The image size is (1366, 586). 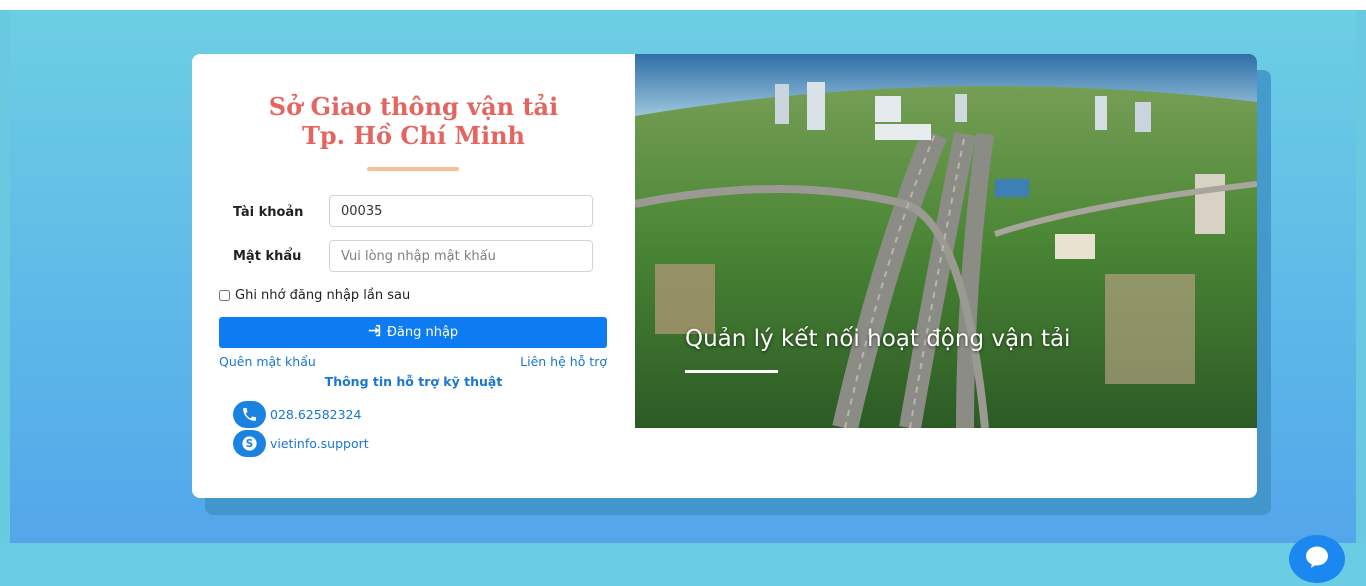 What do you see at coordinates (461, 256) in the screenshot?
I see `password-input` at bounding box center [461, 256].